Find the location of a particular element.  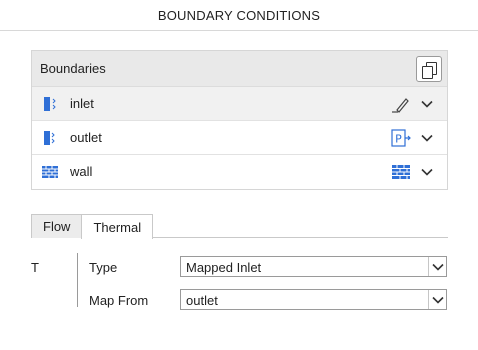

boundaries-header-label: Boundaries is located at coordinates (73, 68).